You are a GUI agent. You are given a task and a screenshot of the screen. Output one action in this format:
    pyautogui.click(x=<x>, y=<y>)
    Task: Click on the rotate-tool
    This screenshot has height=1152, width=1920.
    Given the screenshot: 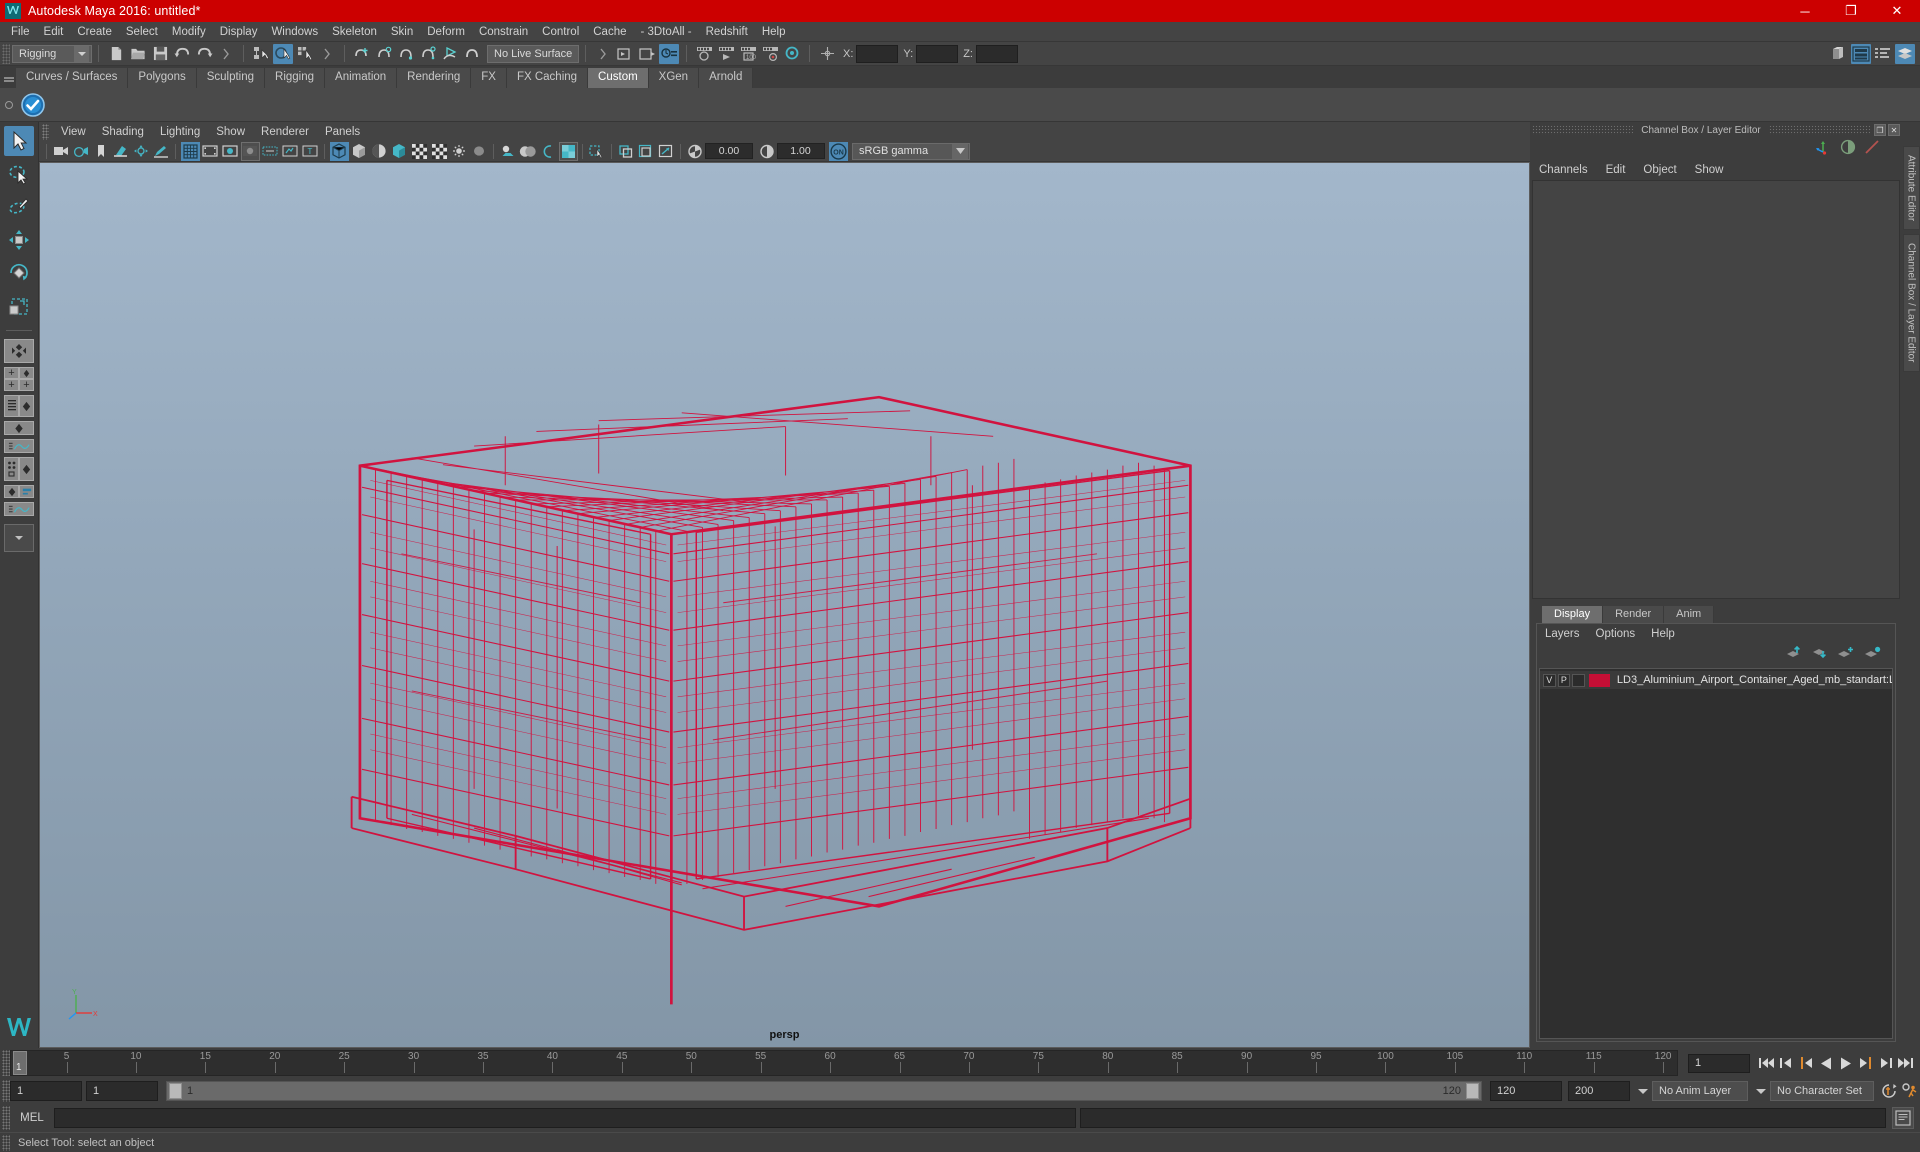 What is the action you would take?
    pyautogui.click(x=19, y=273)
    